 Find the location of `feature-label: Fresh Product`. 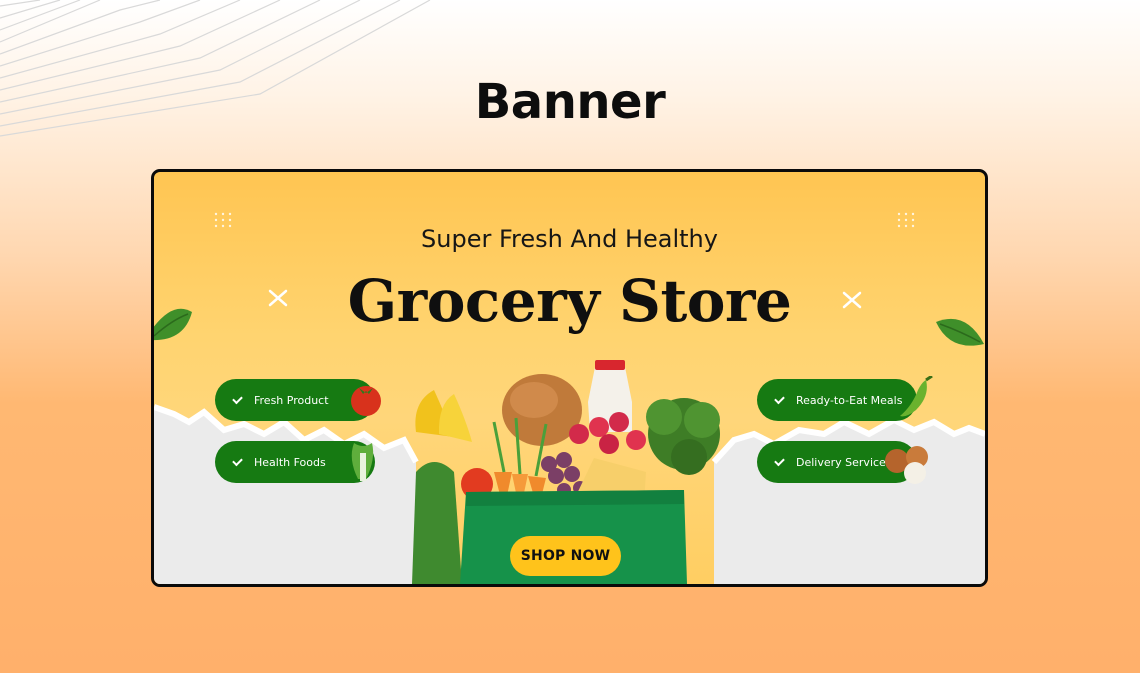

feature-label: Fresh Product is located at coordinates (291, 400).